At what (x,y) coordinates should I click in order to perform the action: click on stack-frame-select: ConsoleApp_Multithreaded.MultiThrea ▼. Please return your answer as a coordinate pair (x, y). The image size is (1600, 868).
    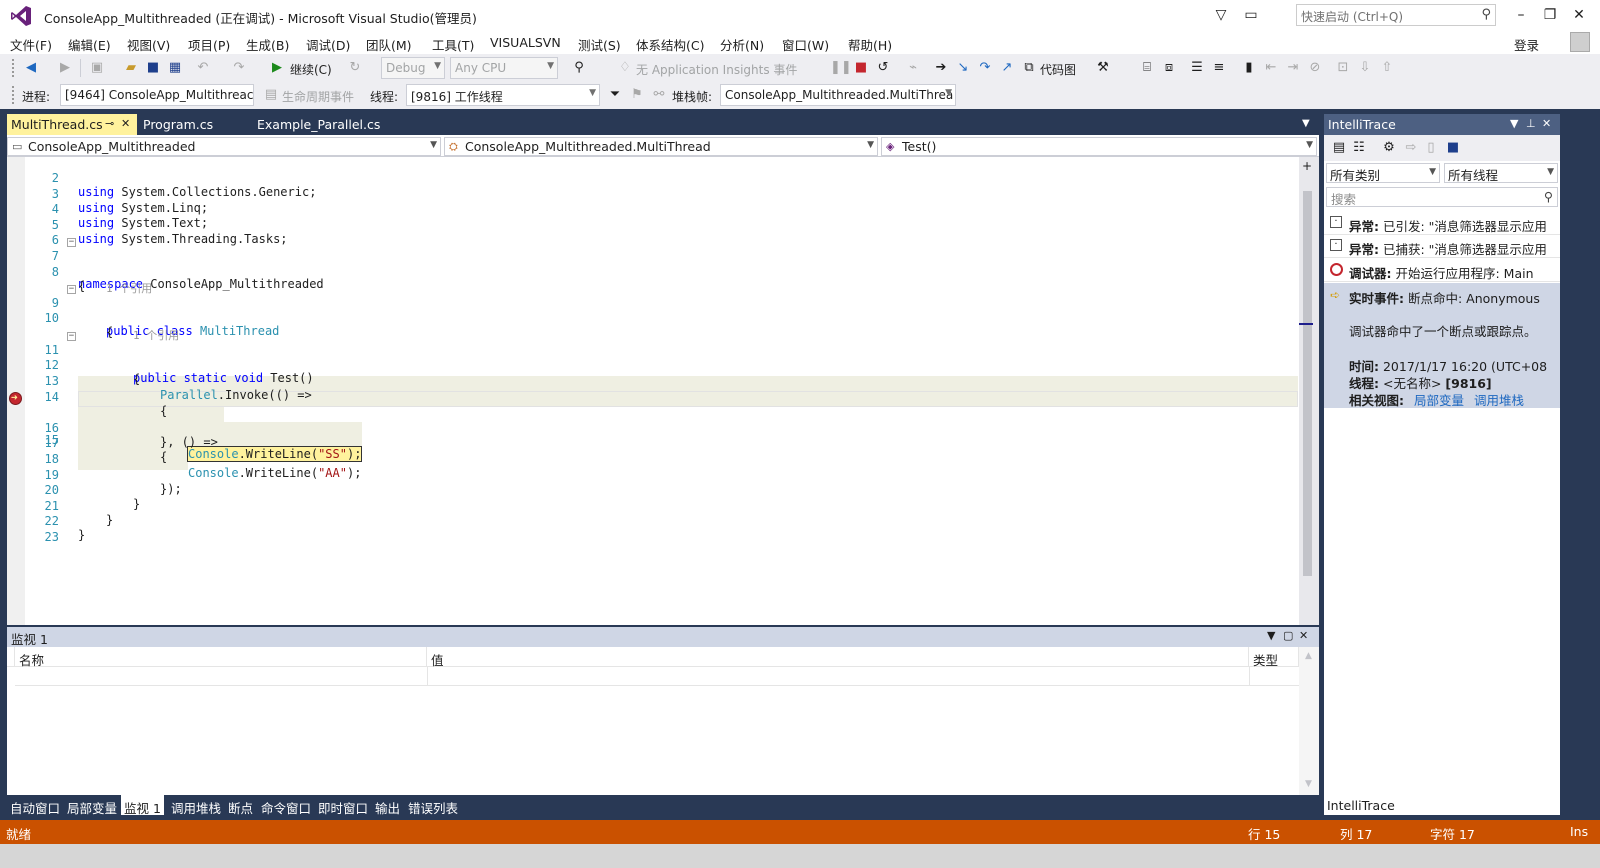
    Looking at the image, I should click on (838, 95).